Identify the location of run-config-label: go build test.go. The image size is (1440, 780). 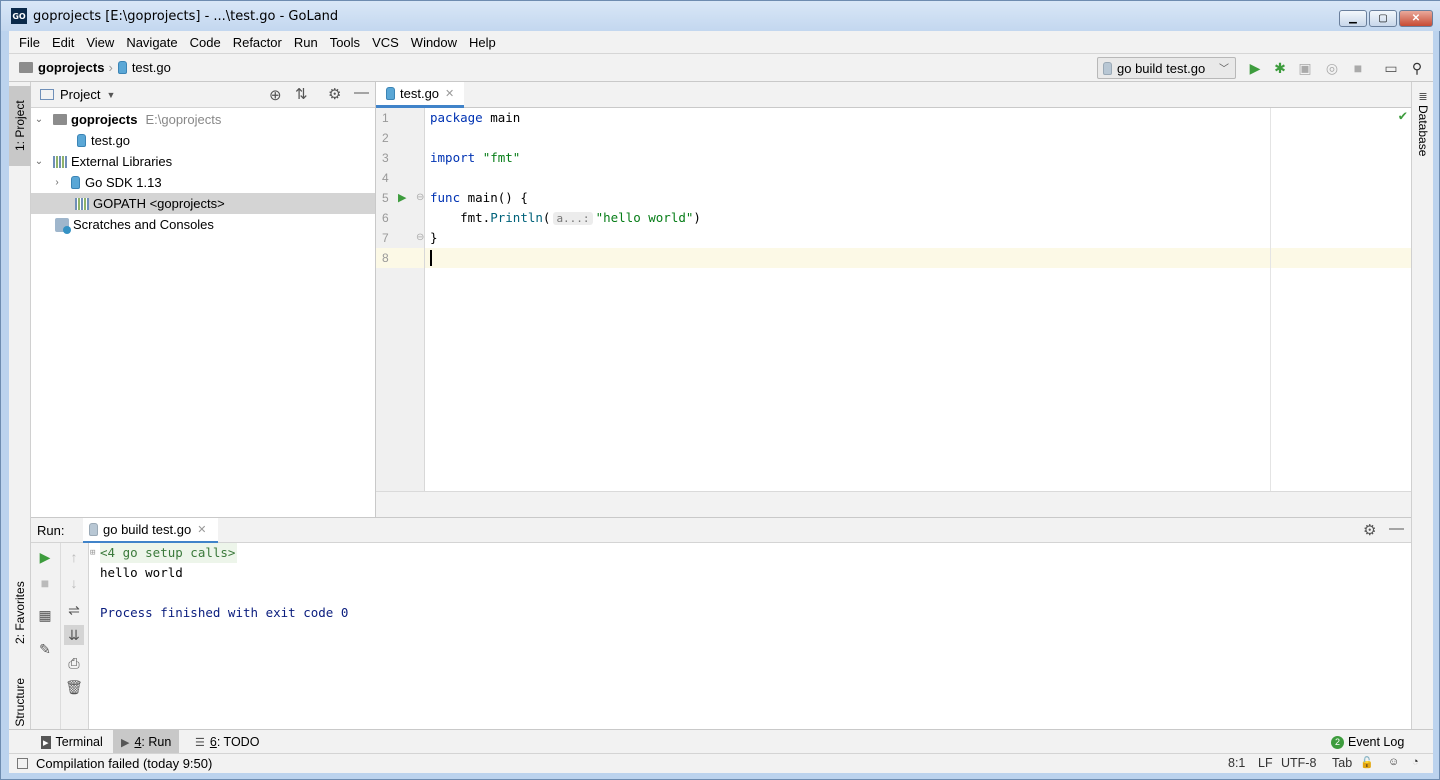
(1161, 68).